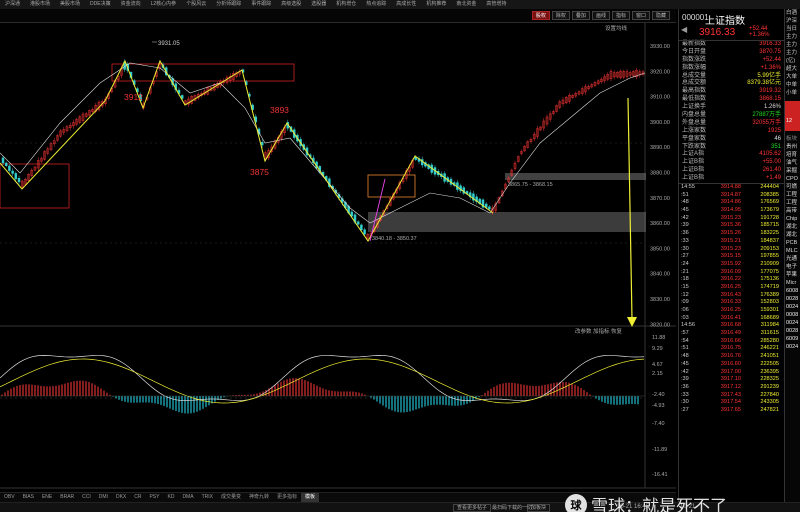 This screenshot has width=800, height=512. Describe the element at coordinates (658, 395) in the screenshot. I see `macd-tick-label: -2.40` at that location.